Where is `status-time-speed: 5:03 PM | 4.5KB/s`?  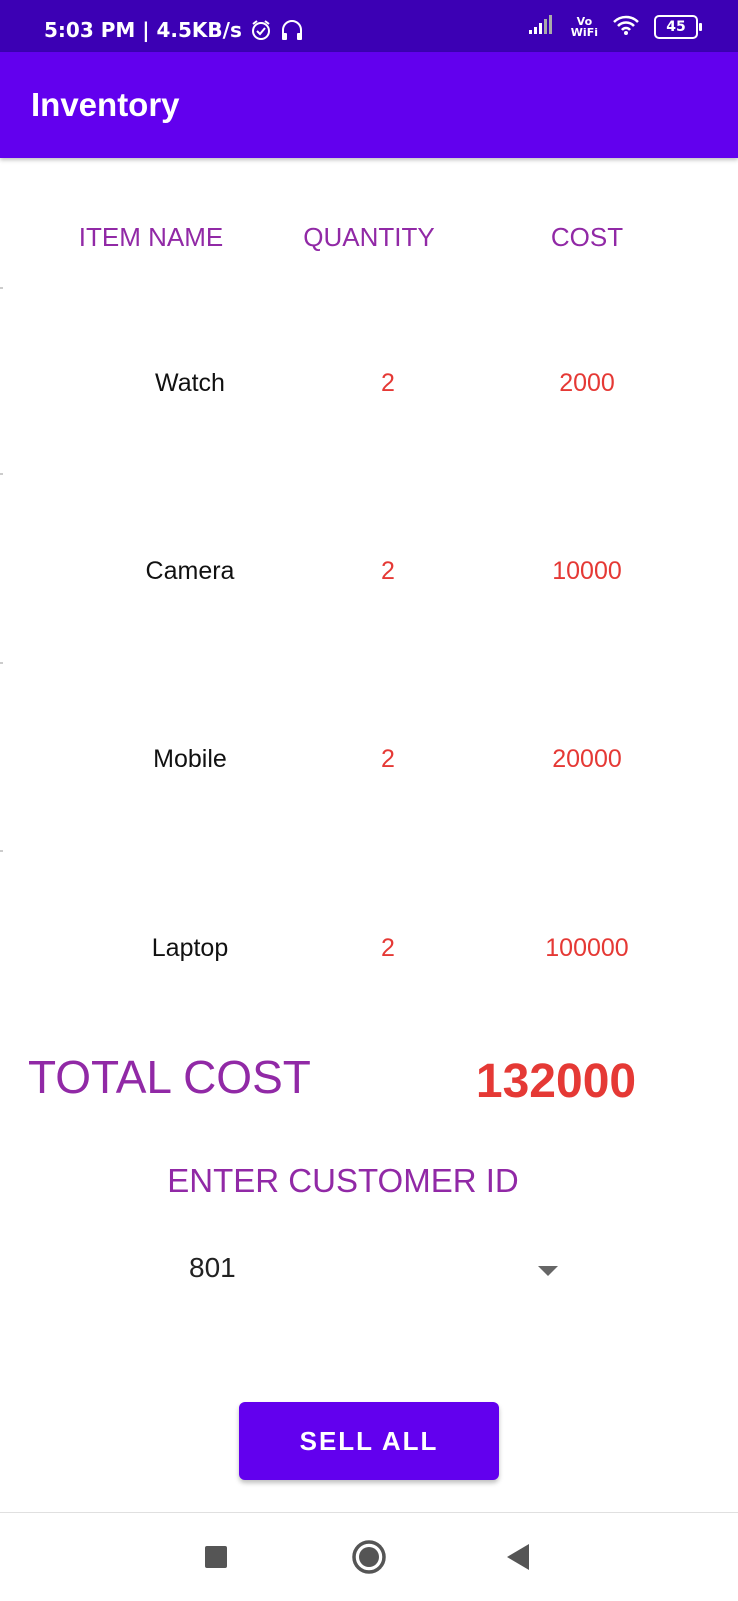 status-time-speed: 5:03 PM | 4.5KB/s is located at coordinates (143, 30).